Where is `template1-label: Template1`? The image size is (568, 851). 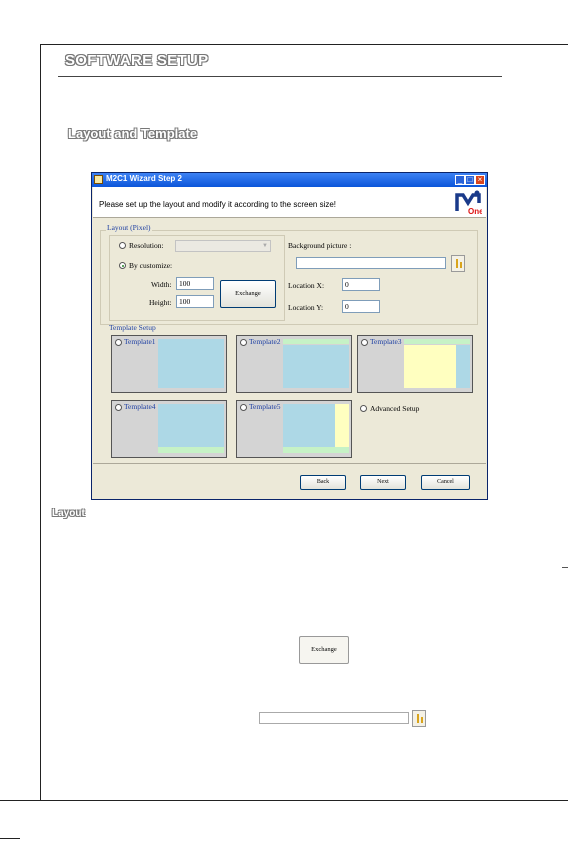
template1-label: Template1 is located at coordinates (140, 341).